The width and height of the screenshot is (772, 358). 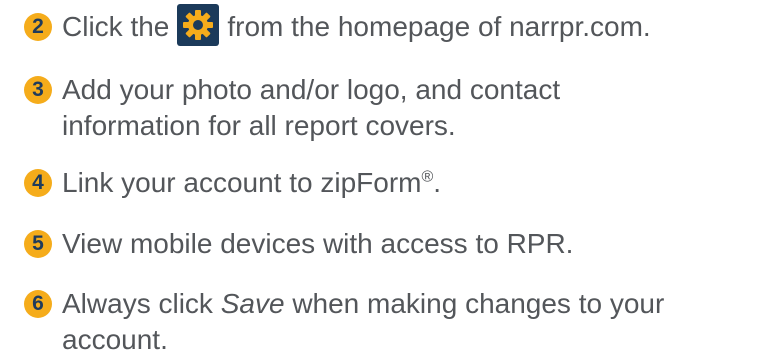 I want to click on step-number-badge: 3, so click(x=38, y=90).